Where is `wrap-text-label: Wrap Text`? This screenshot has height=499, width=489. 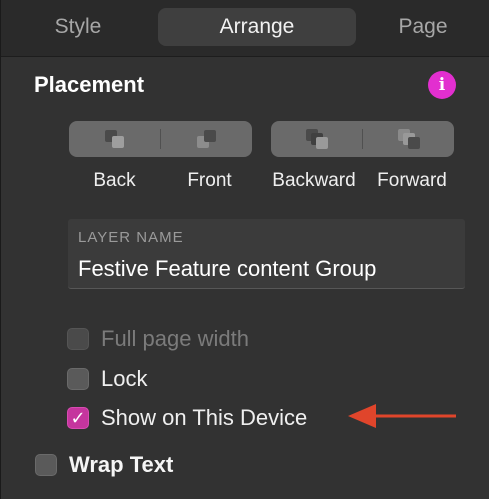
wrap-text-label: Wrap Text is located at coordinates (121, 464).